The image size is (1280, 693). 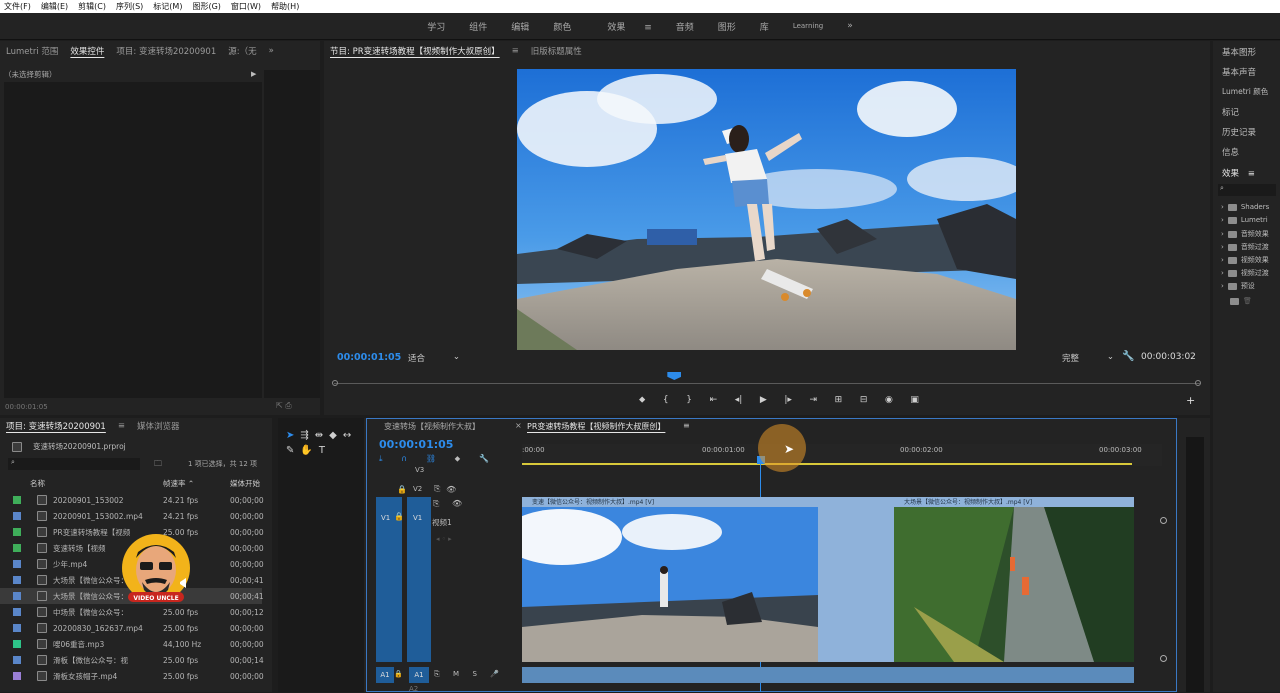 What do you see at coordinates (674, 376) in the screenshot?
I see `program-playhead` at bounding box center [674, 376].